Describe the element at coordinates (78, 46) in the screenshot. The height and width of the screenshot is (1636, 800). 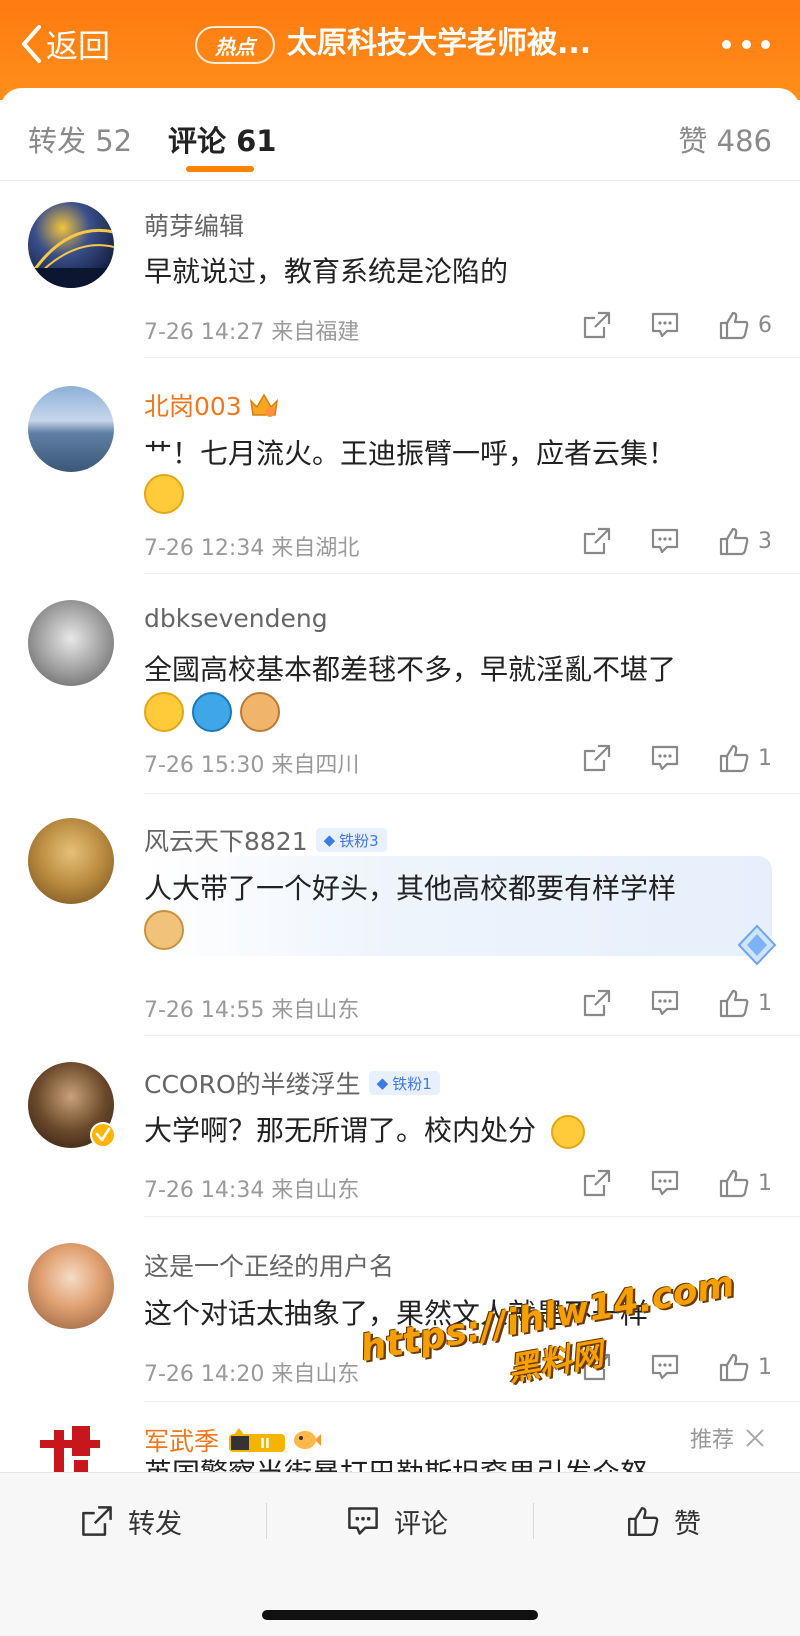
I see `back-label: 返回` at that location.